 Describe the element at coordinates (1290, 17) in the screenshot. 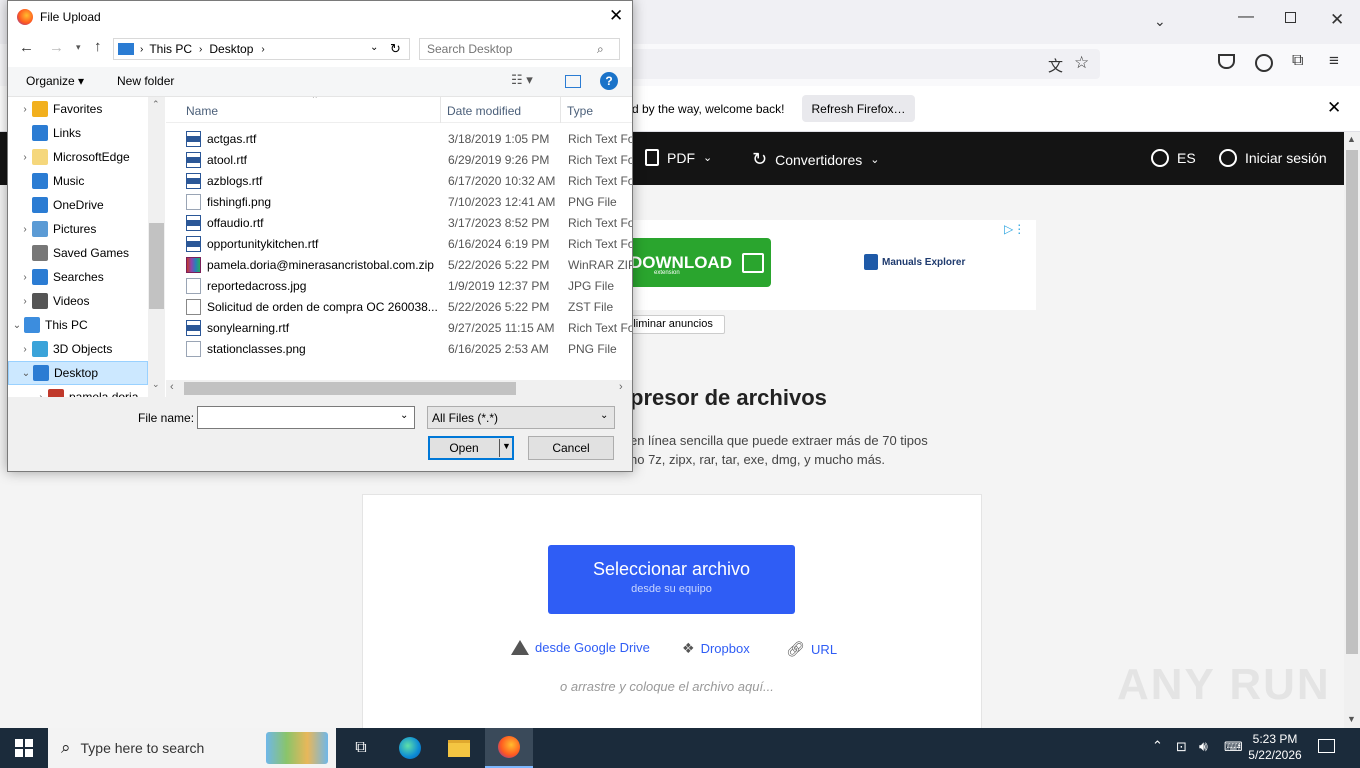

I see `restore-icon` at that location.